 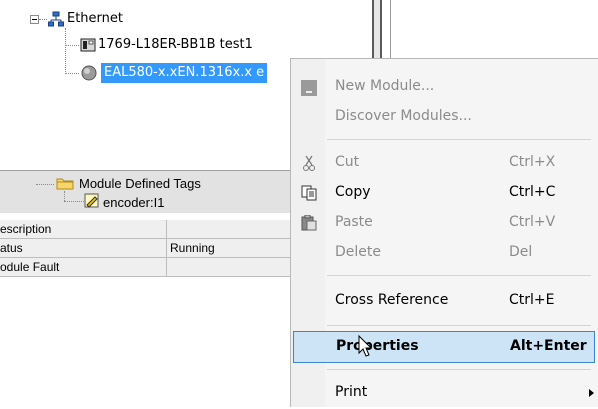 What do you see at coordinates (184, 73) in the screenshot?
I see `tree-node-label: EAL580-x.xEN.1316x.x e` at bounding box center [184, 73].